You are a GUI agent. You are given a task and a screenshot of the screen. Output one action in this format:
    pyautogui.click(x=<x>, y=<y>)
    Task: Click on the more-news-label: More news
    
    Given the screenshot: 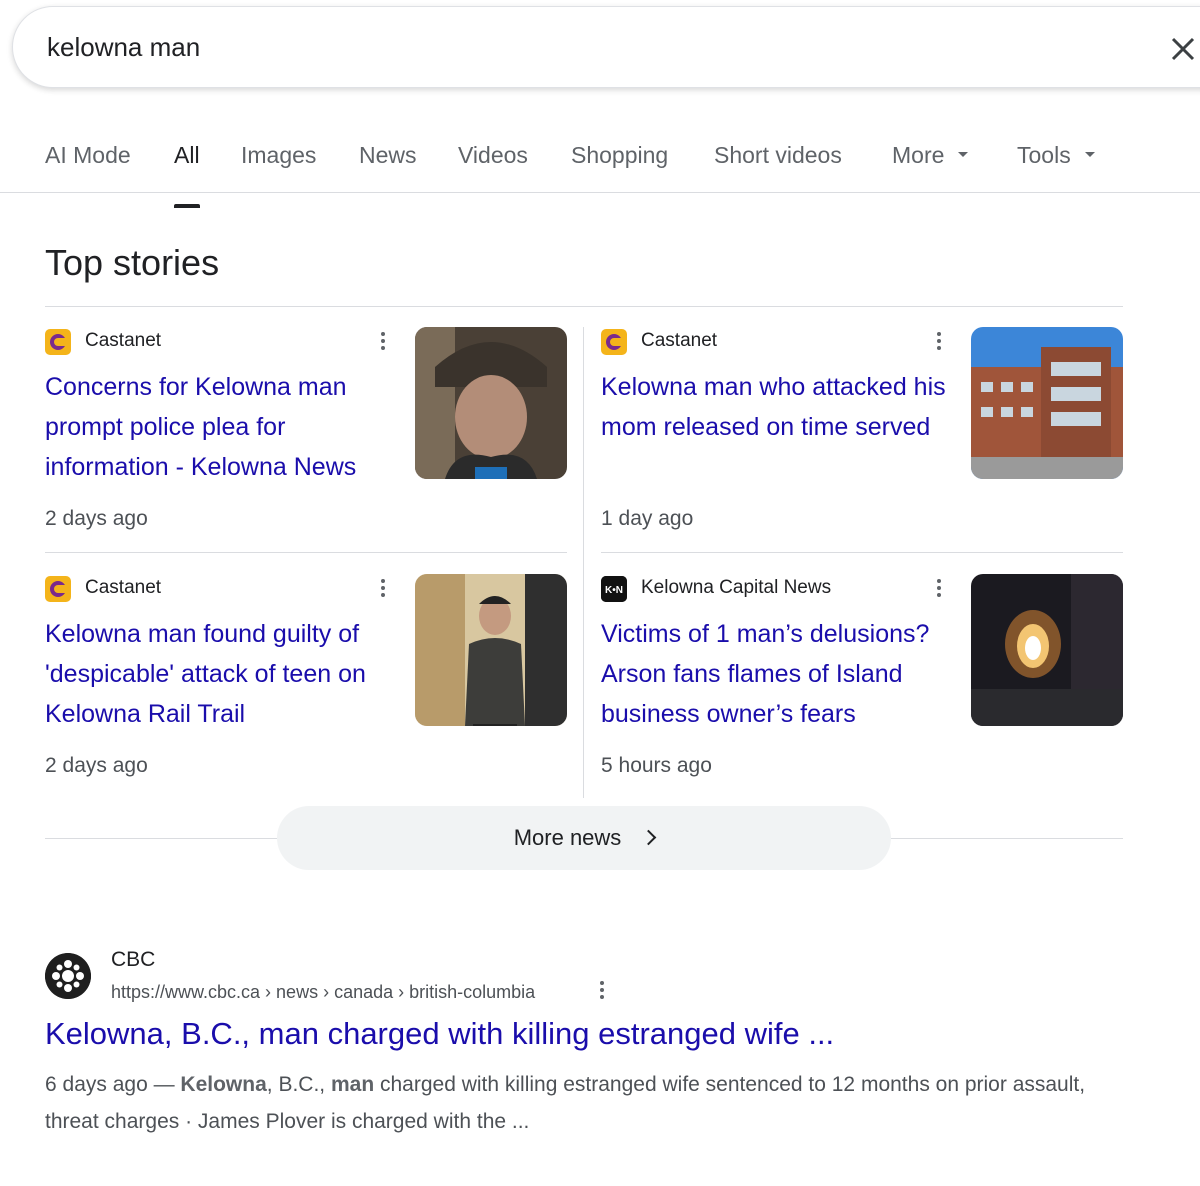 What is the action you would take?
    pyautogui.click(x=567, y=837)
    